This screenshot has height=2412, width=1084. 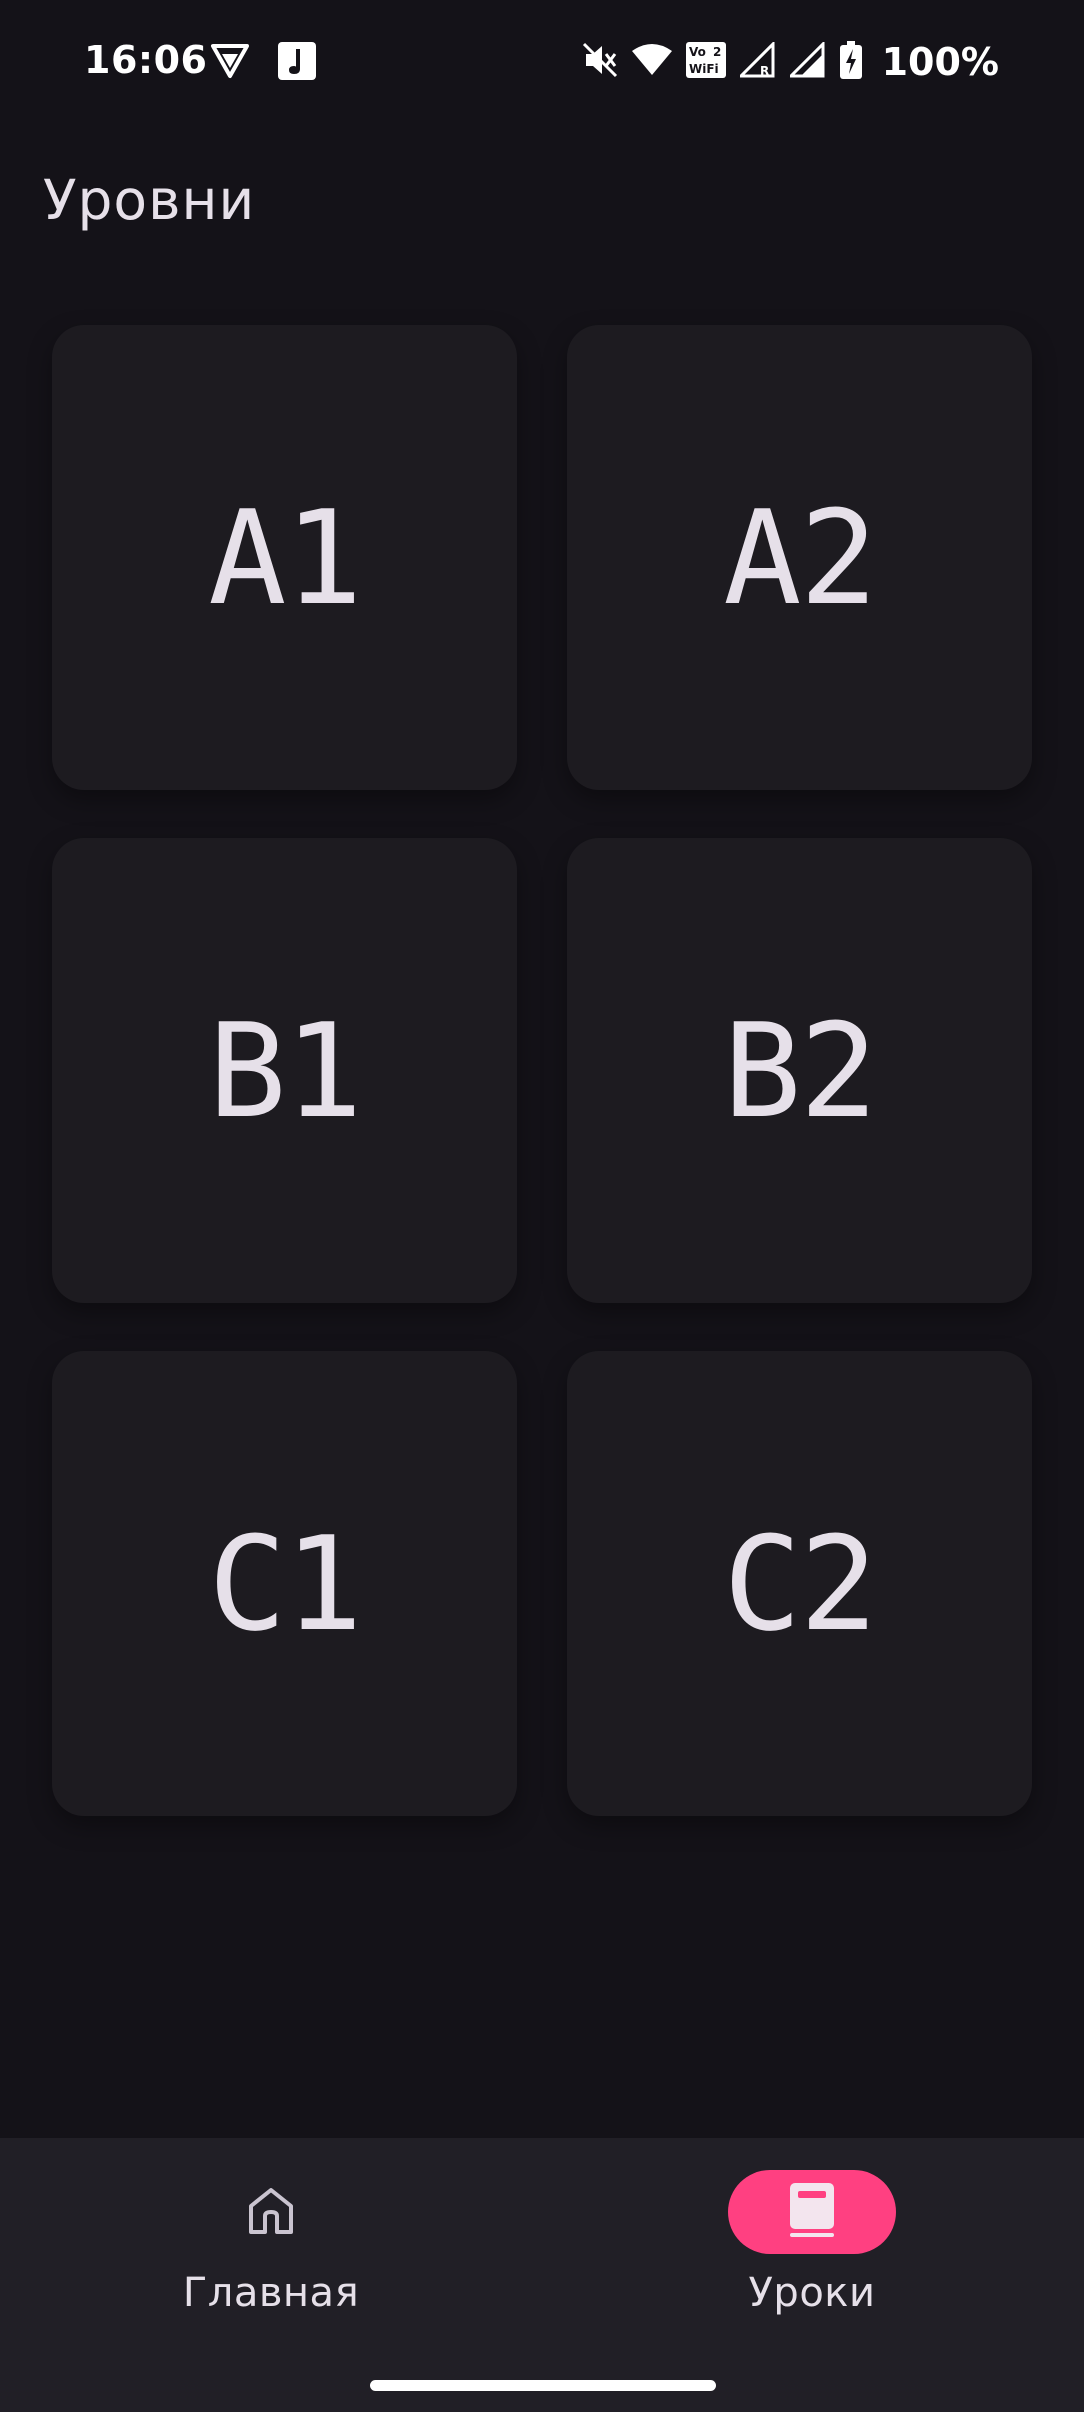 I want to click on level-label: C2, so click(x=800, y=1583).